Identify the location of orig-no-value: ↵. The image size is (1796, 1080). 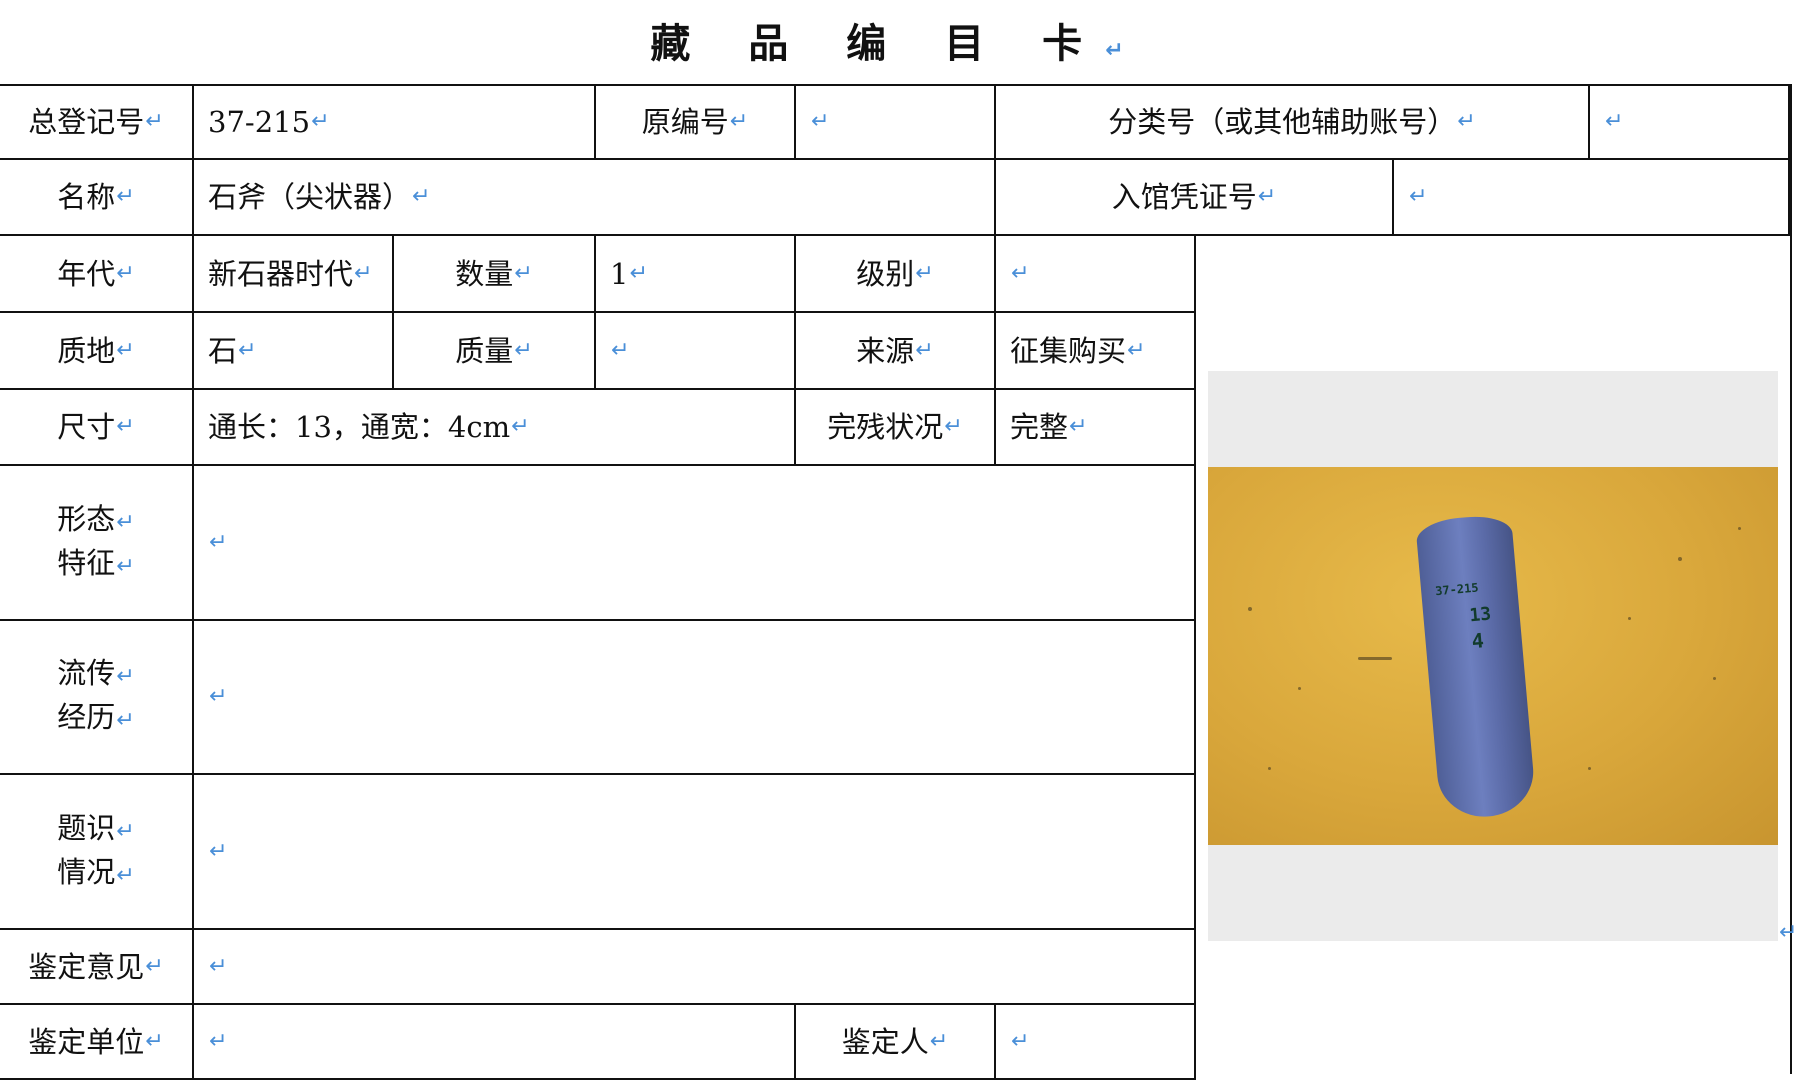
(896, 123).